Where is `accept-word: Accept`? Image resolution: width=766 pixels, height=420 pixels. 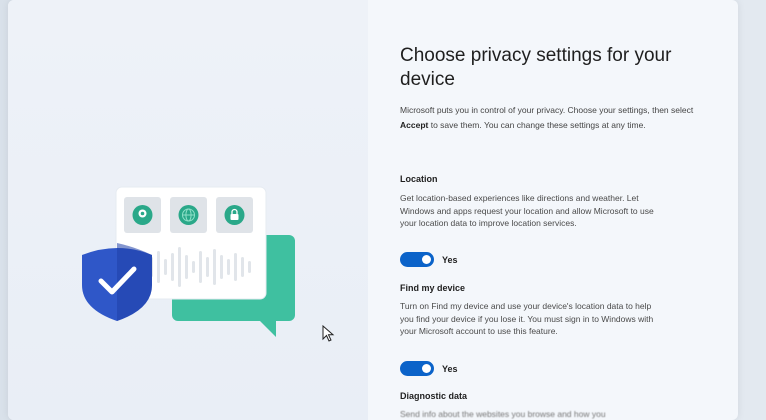
accept-word: Accept is located at coordinates (414, 125).